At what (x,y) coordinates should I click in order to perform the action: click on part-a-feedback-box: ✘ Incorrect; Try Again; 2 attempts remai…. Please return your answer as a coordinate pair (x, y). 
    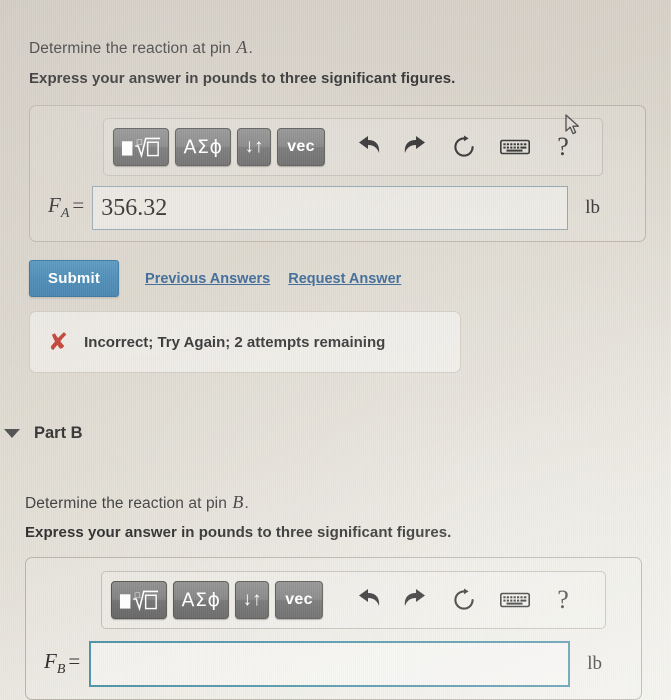
    Looking at the image, I should click on (245, 342).